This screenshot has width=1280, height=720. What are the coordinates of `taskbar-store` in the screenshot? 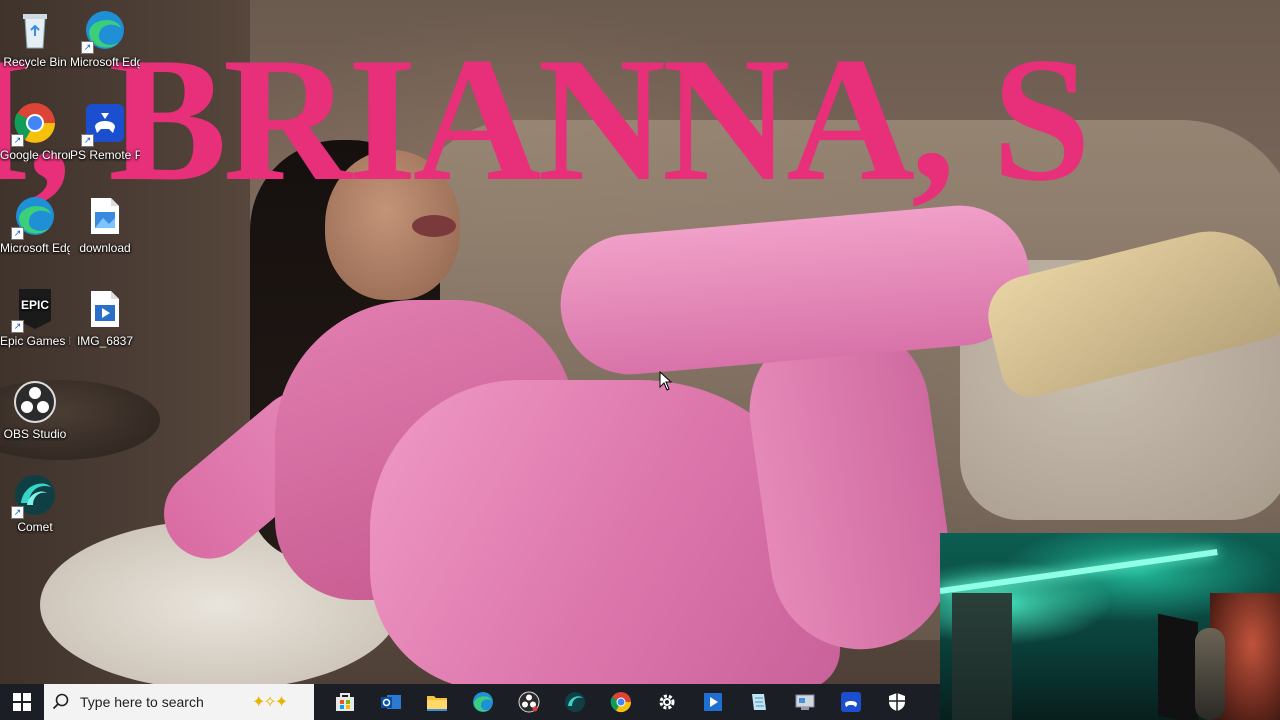 It's located at (345, 702).